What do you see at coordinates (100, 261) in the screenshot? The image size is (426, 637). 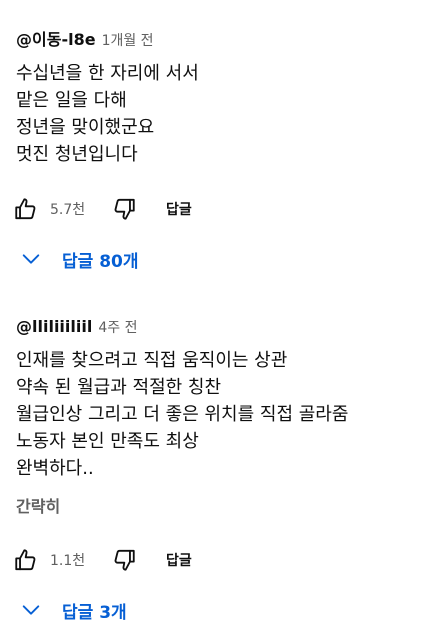 I see `replies-count-label: 답글 80개` at bounding box center [100, 261].